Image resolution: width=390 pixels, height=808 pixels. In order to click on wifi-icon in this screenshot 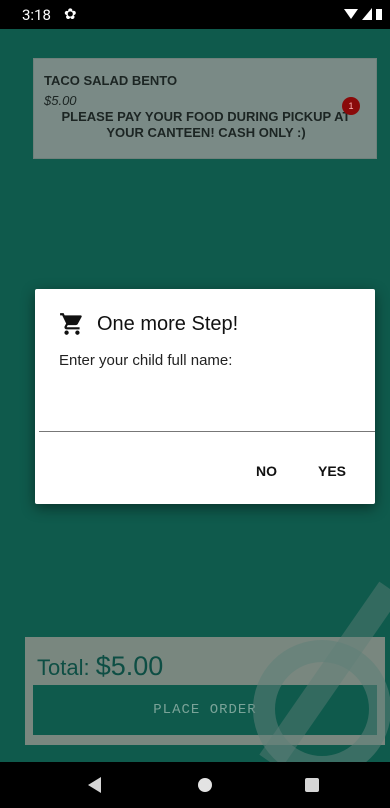, I will do `click(351, 14)`.